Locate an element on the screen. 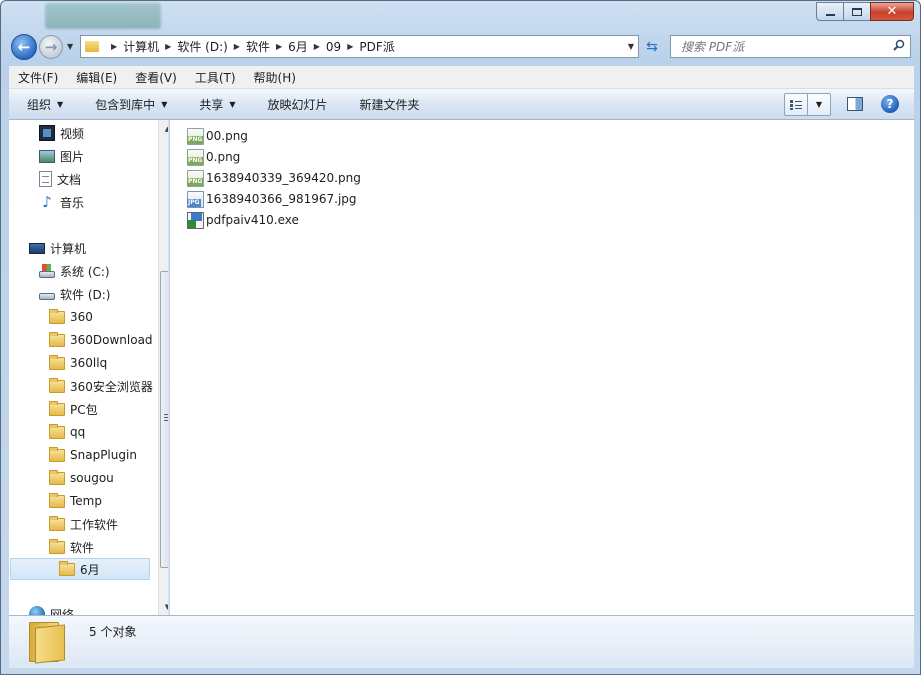 The image size is (921, 675). organize-button: 组织 ▼ is located at coordinates (43, 104).